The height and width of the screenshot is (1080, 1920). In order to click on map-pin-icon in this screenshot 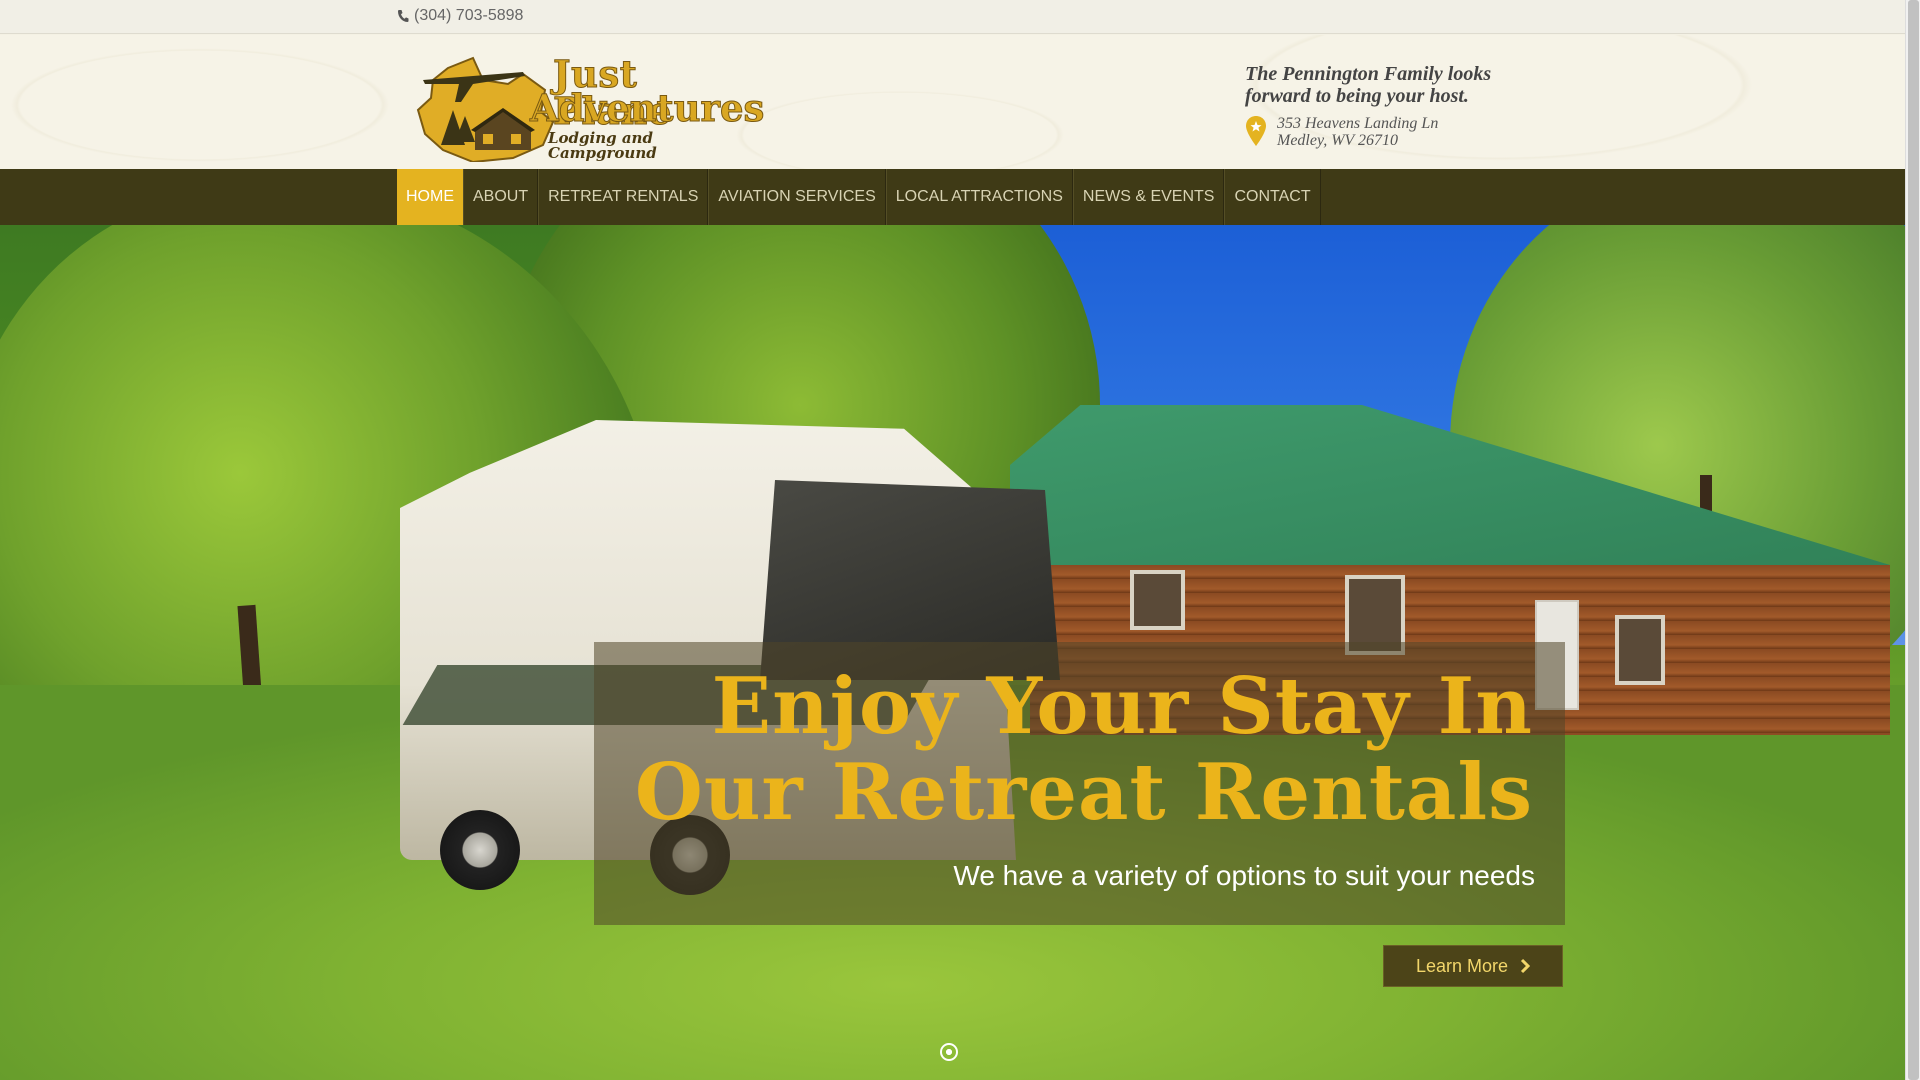, I will do `click(1256, 132)`.